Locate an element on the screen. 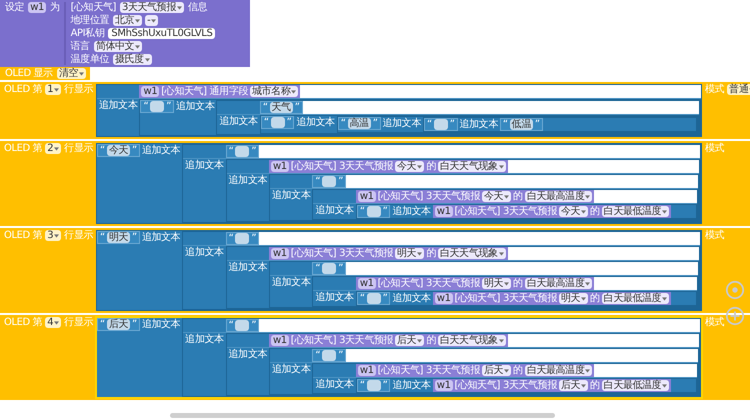  dropdown: - is located at coordinates (151, 20).